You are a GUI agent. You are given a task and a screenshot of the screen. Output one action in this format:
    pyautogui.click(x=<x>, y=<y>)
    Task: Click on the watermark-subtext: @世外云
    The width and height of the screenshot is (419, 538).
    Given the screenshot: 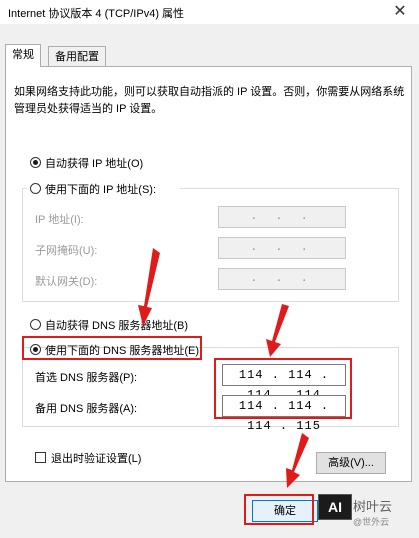 What is the action you would take?
    pyautogui.click(x=371, y=522)
    